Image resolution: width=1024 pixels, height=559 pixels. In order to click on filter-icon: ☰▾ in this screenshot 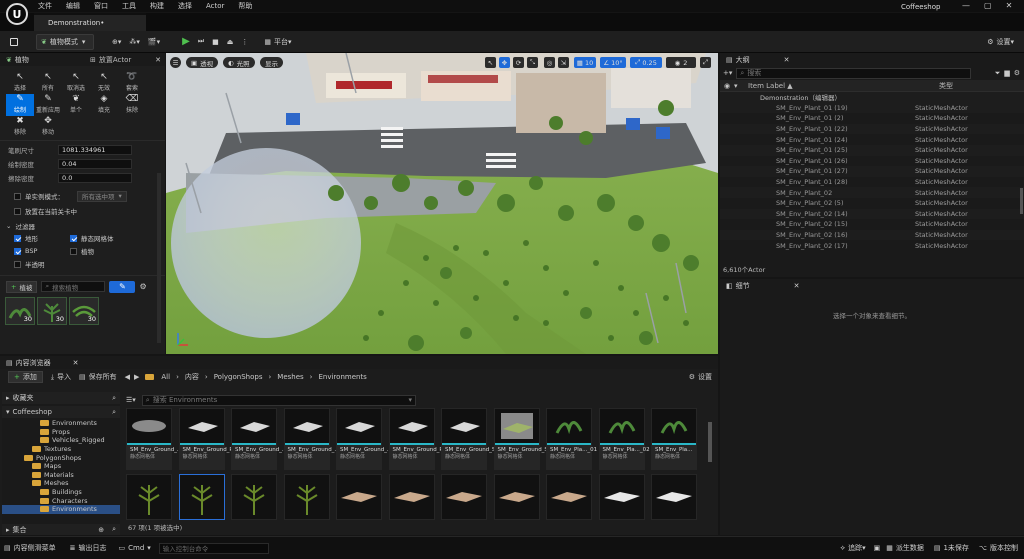, I will do `click(131, 400)`.